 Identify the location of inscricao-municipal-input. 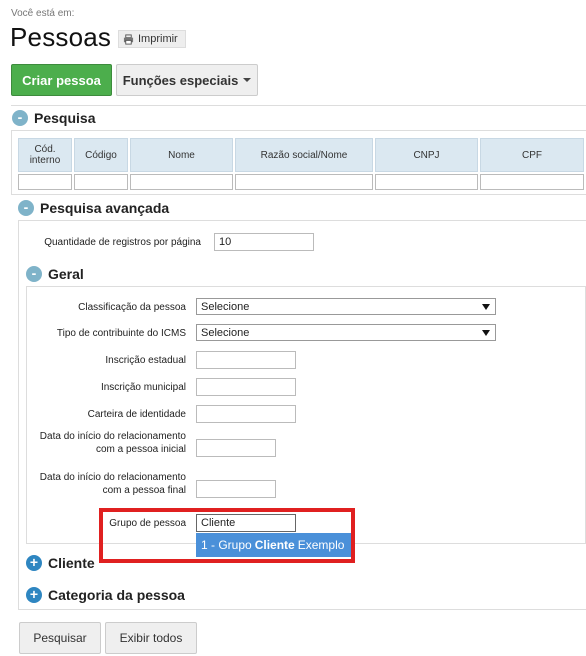
(246, 387).